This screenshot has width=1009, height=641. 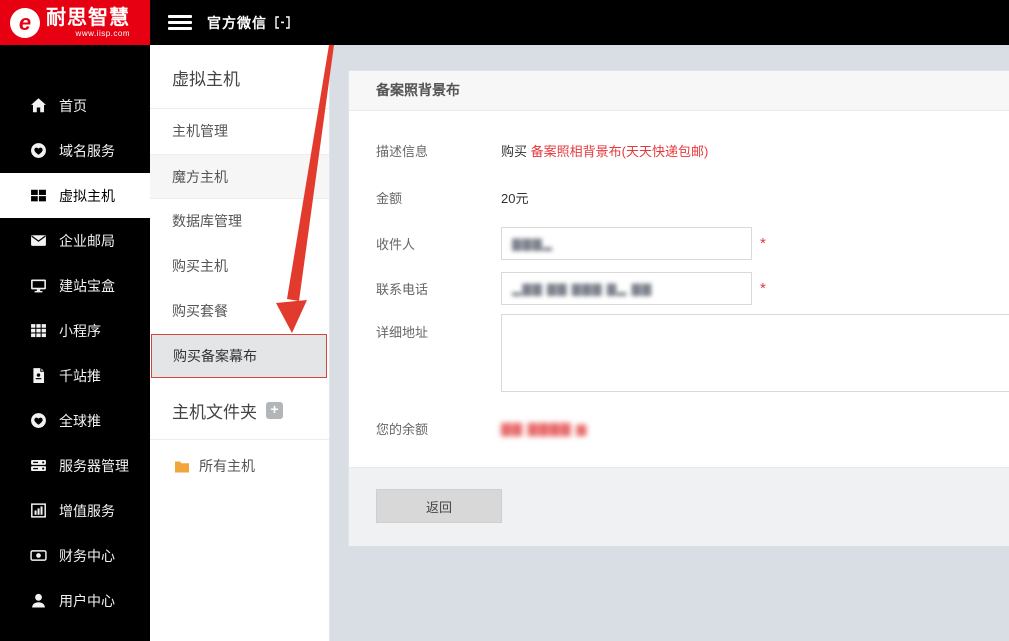 I want to click on submenu-item-database-management: 数据库管理, so click(x=239, y=221).